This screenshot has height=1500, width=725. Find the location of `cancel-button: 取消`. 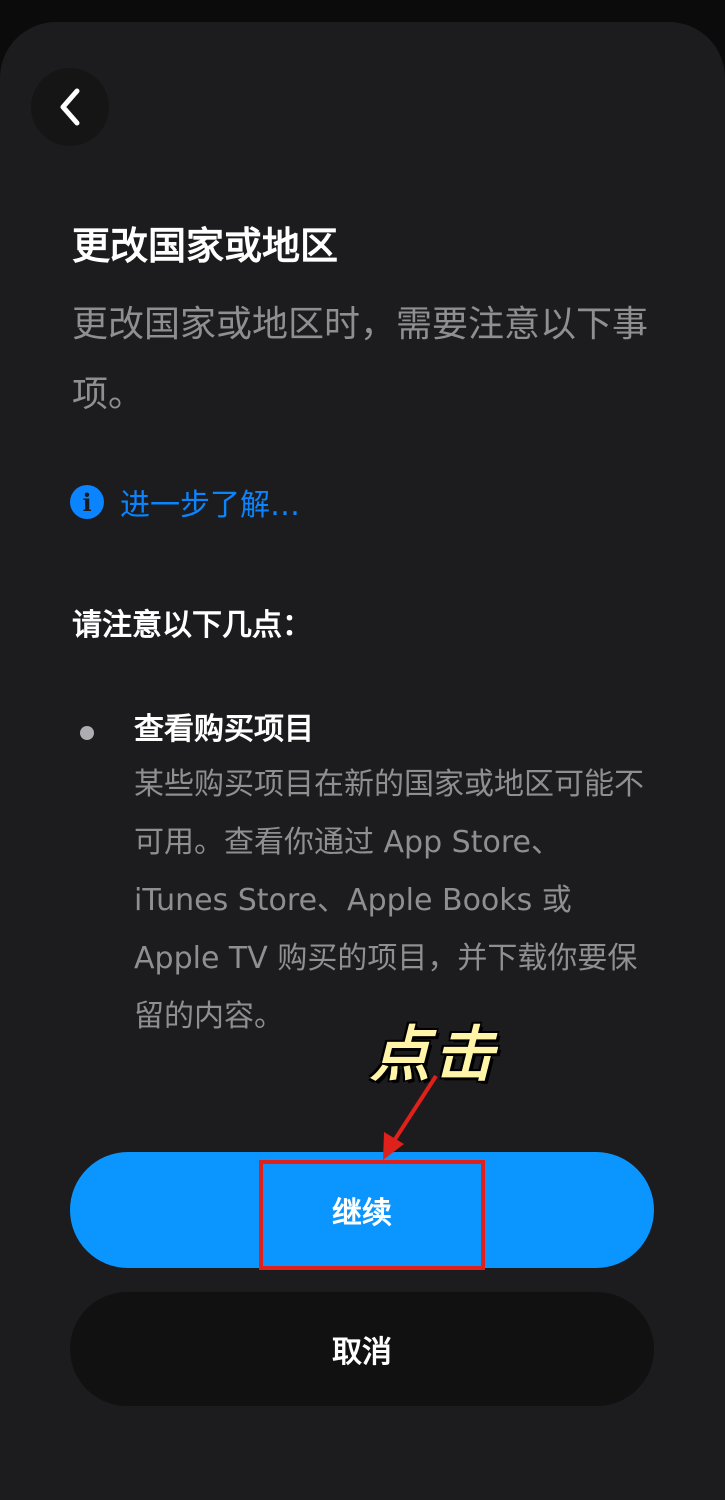

cancel-button: 取消 is located at coordinates (362, 1349).